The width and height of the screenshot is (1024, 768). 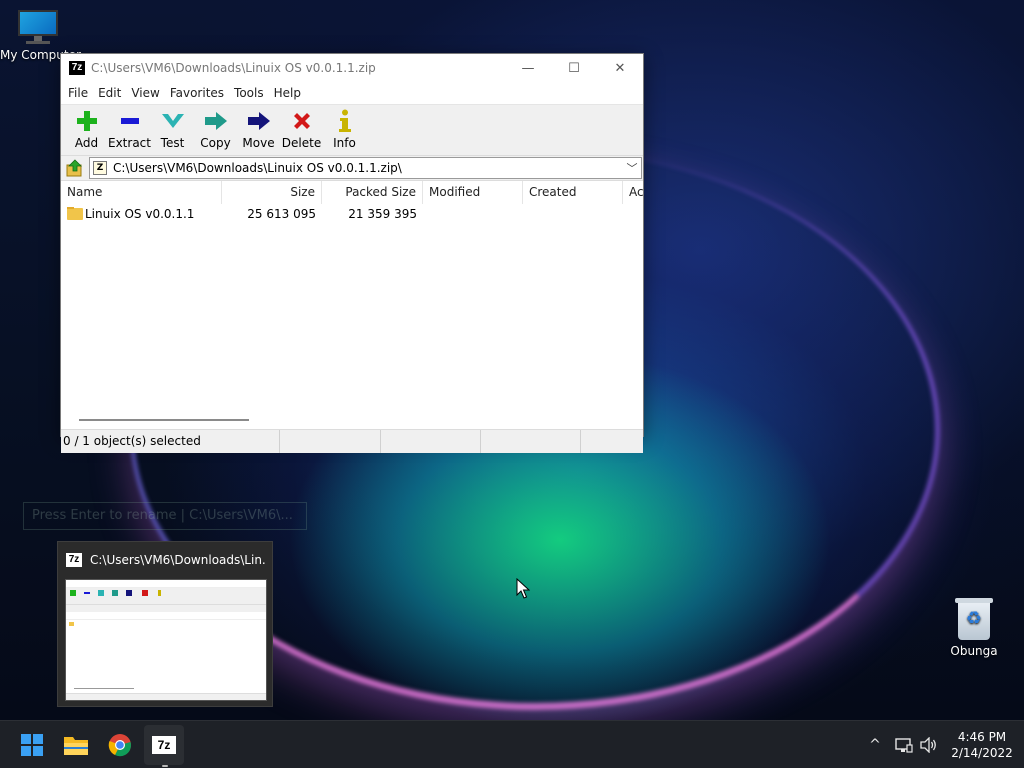 I want to click on extract-icon, so click(x=130, y=121).